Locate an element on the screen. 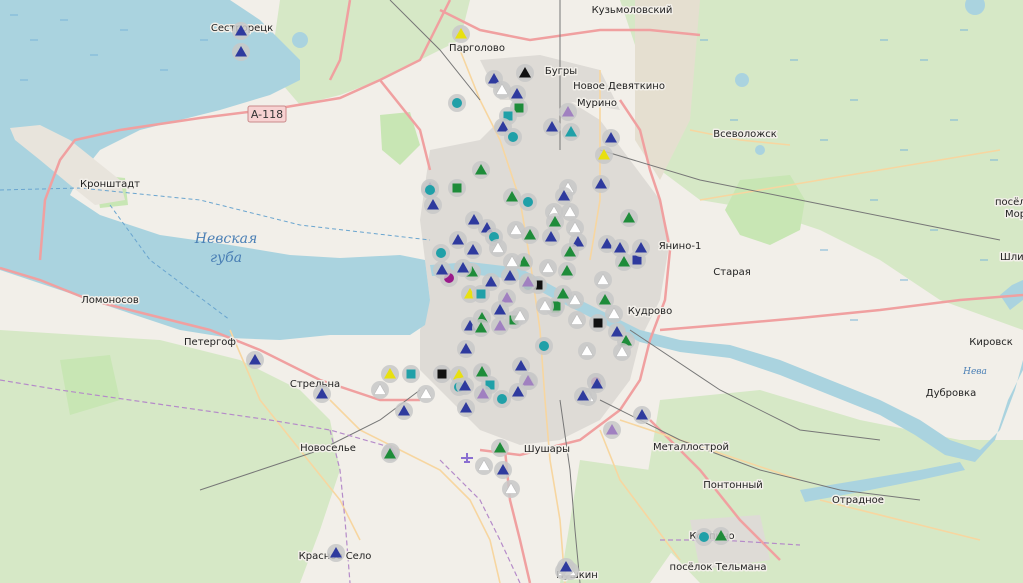 This screenshot has width=1023, height=583. place-label-peterhof: Петергоф is located at coordinates (210, 342).